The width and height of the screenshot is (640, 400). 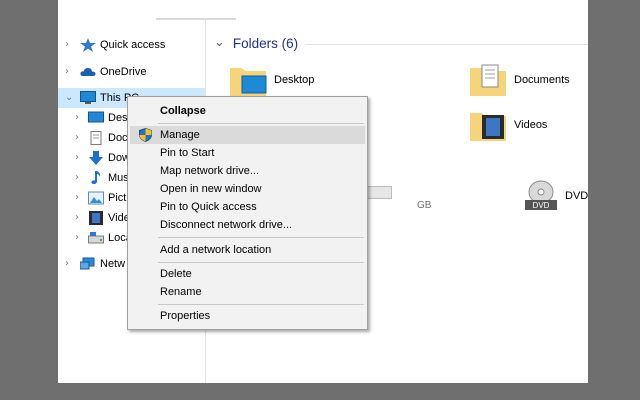 I want to click on document-icon, so click(x=96, y=138).